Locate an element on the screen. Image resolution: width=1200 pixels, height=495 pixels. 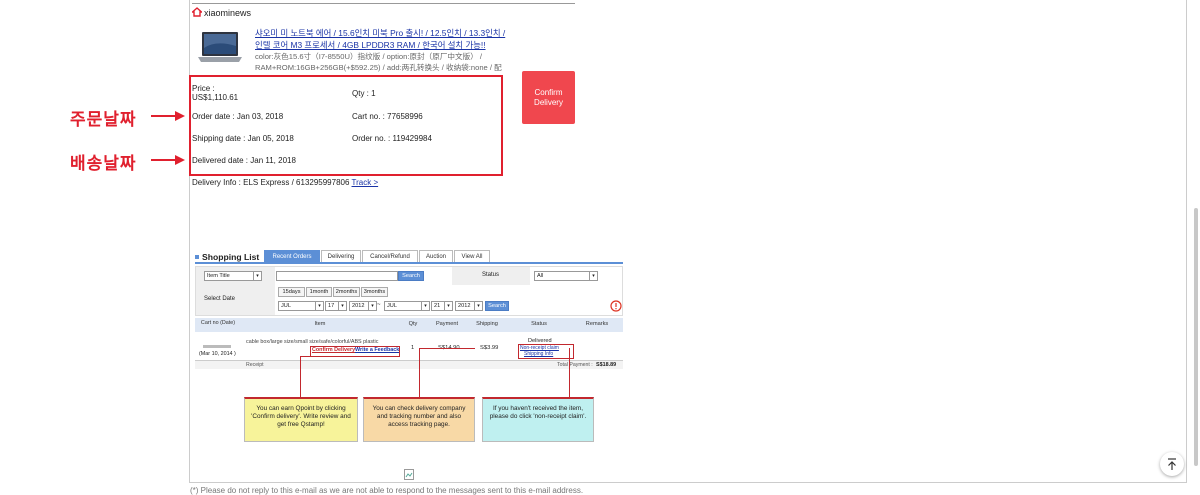
tab-underline is located at coordinates (409, 263).